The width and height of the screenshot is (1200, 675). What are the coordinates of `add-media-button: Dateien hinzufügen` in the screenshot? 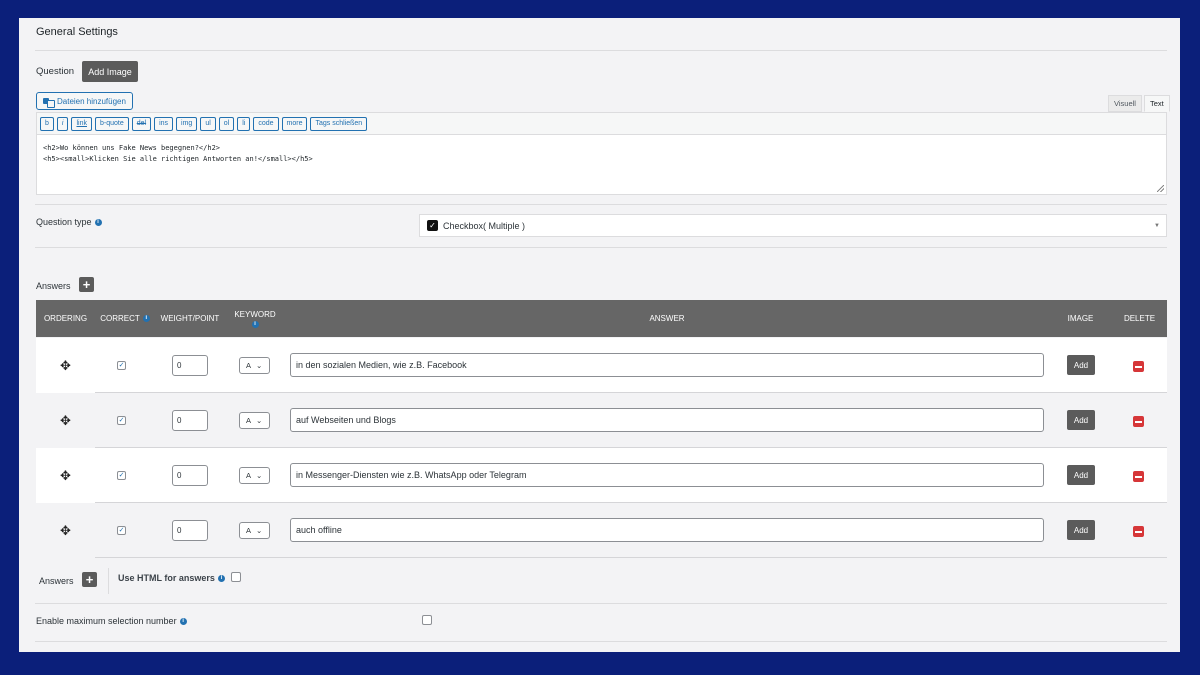 It's located at (84, 101).